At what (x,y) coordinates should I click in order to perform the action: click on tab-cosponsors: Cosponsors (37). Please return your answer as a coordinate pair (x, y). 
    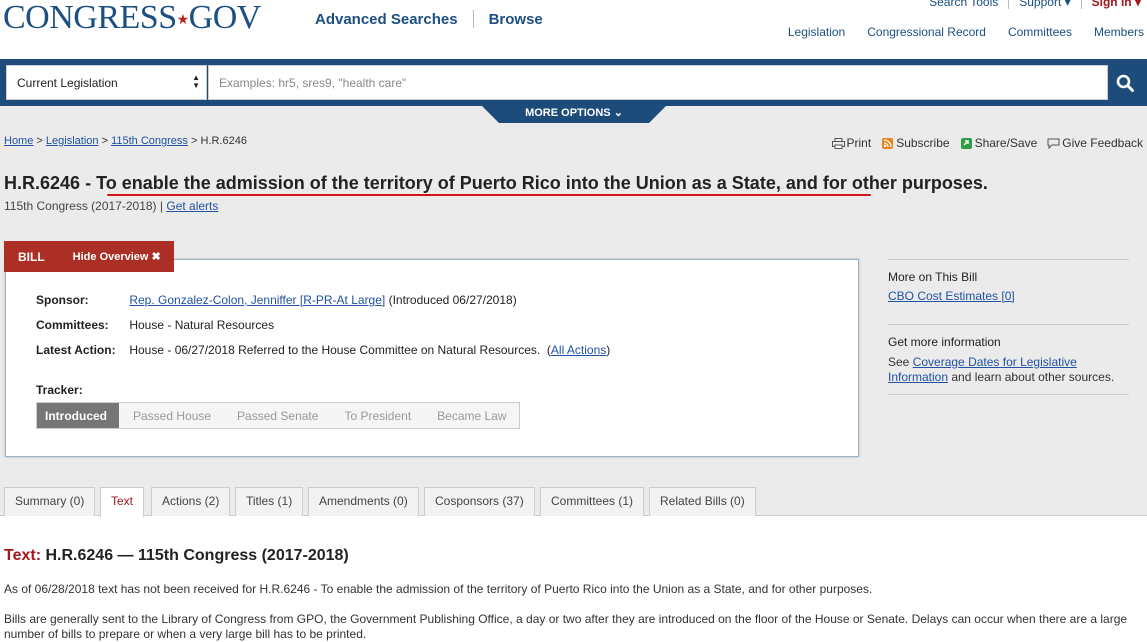
    Looking at the image, I should click on (479, 501).